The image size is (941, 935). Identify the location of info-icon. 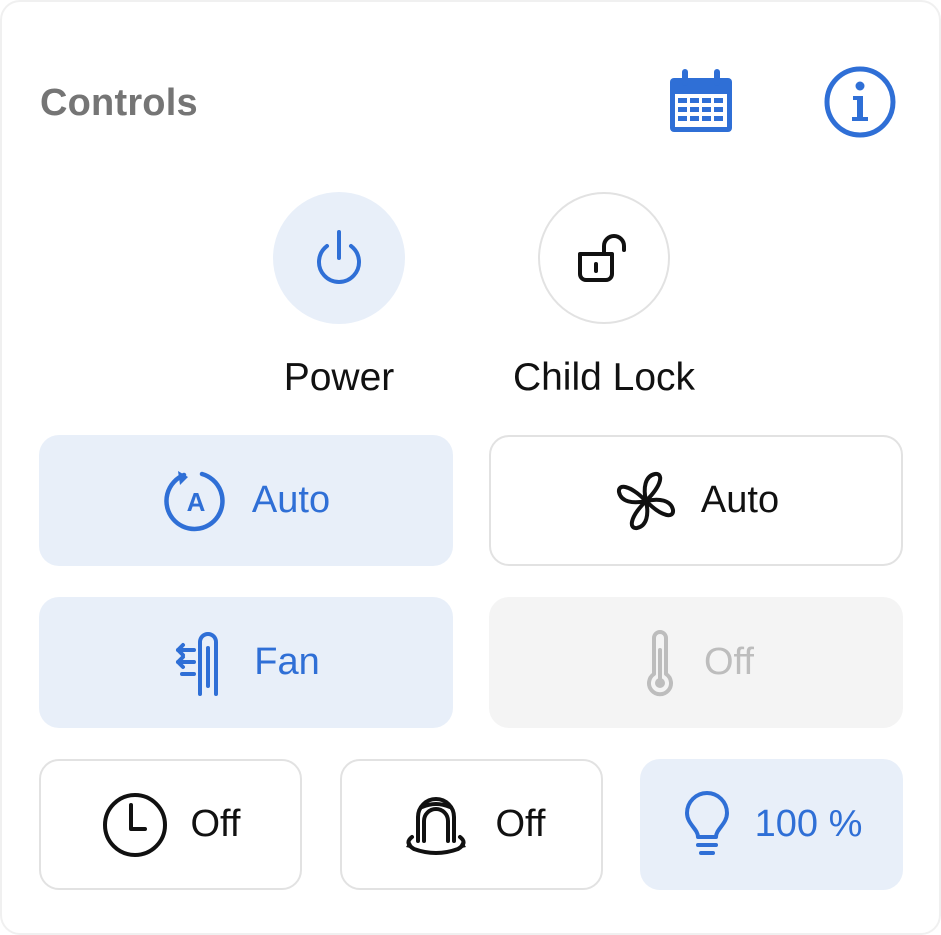
(860, 102).